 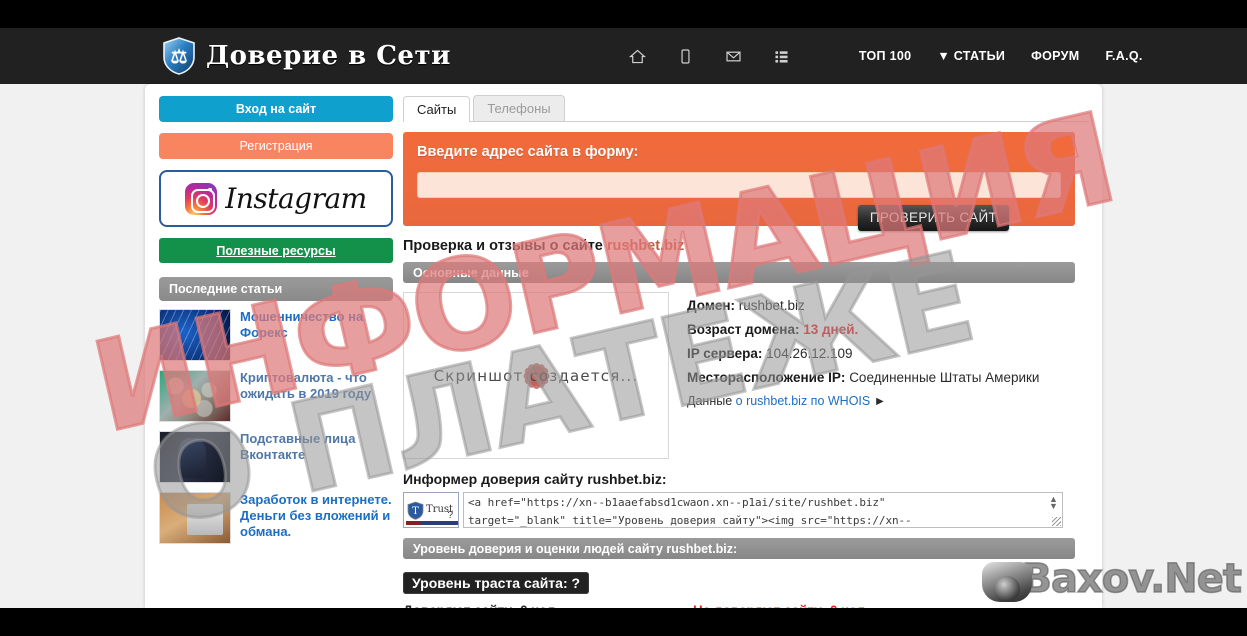 I want to click on tab-phones: Телефоны, so click(x=519, y=108).